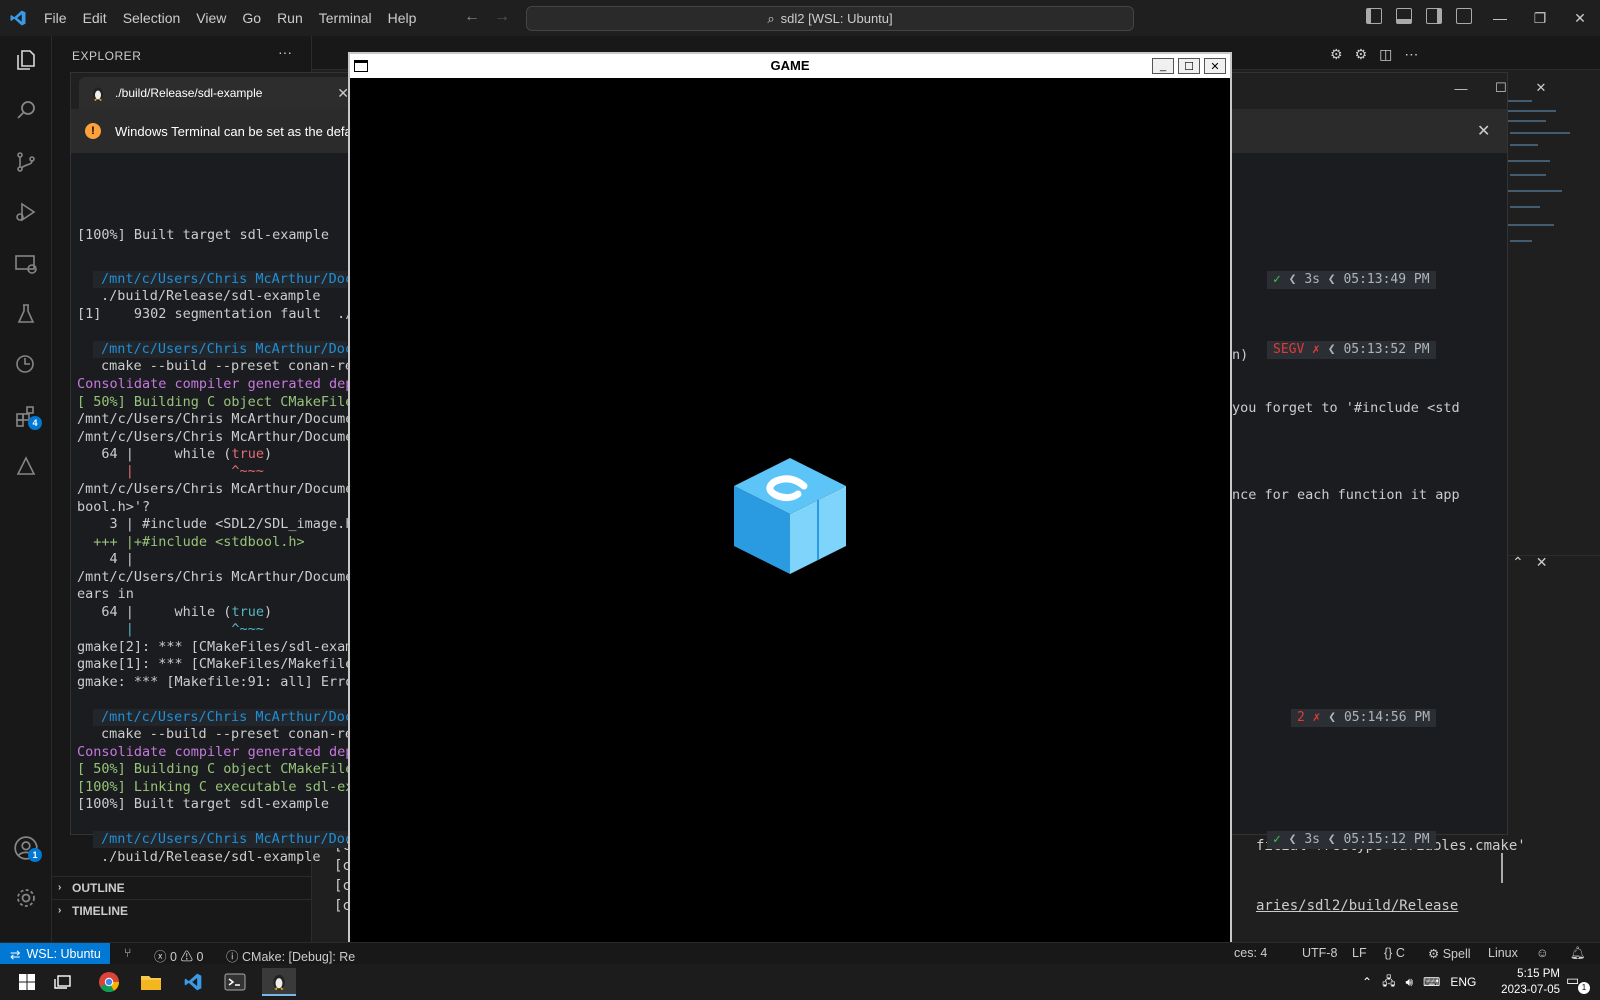 This screenshot has width=1600, height=1000. What do you see at coordinates (1542, 953) in the screenshot?
I see `feedback-icon: ☺` at bounding box center [1542, 953].